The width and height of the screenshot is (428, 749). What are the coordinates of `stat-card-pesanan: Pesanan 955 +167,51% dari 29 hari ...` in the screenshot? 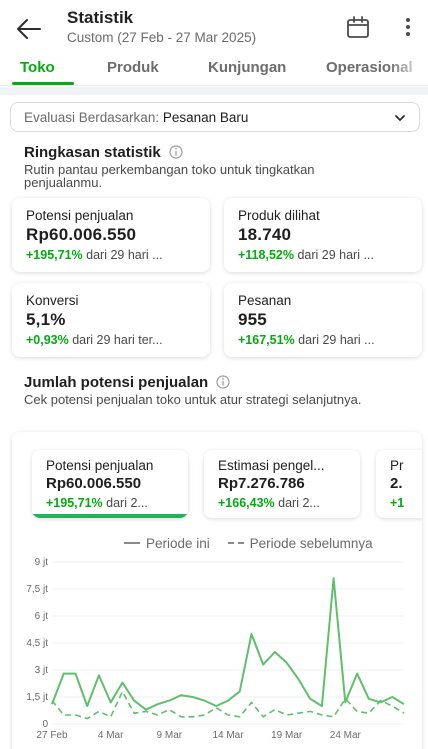 It's located at (323, 320).